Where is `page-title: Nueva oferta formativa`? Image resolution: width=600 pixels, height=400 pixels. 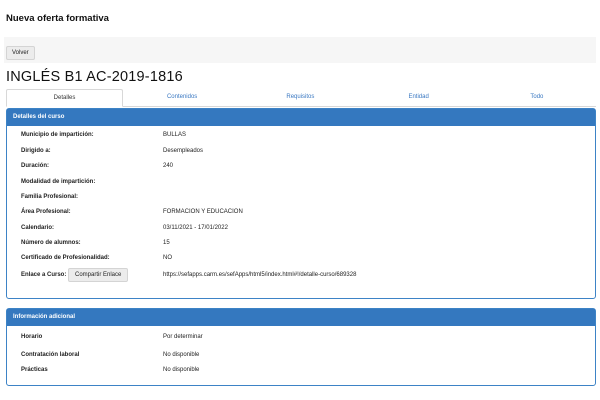
page-title: Nueva oferta formativa is located at coordinates (57, 18).